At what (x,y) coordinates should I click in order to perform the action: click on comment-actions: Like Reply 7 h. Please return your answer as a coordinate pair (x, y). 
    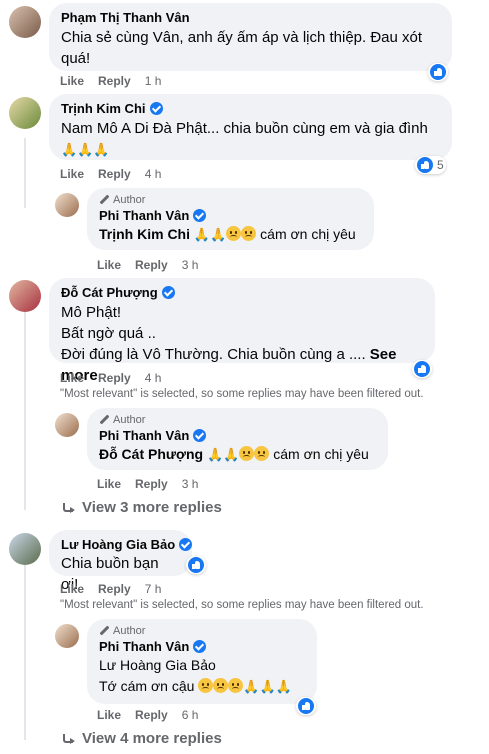
    Looking at the image, I should click on (110, 589).